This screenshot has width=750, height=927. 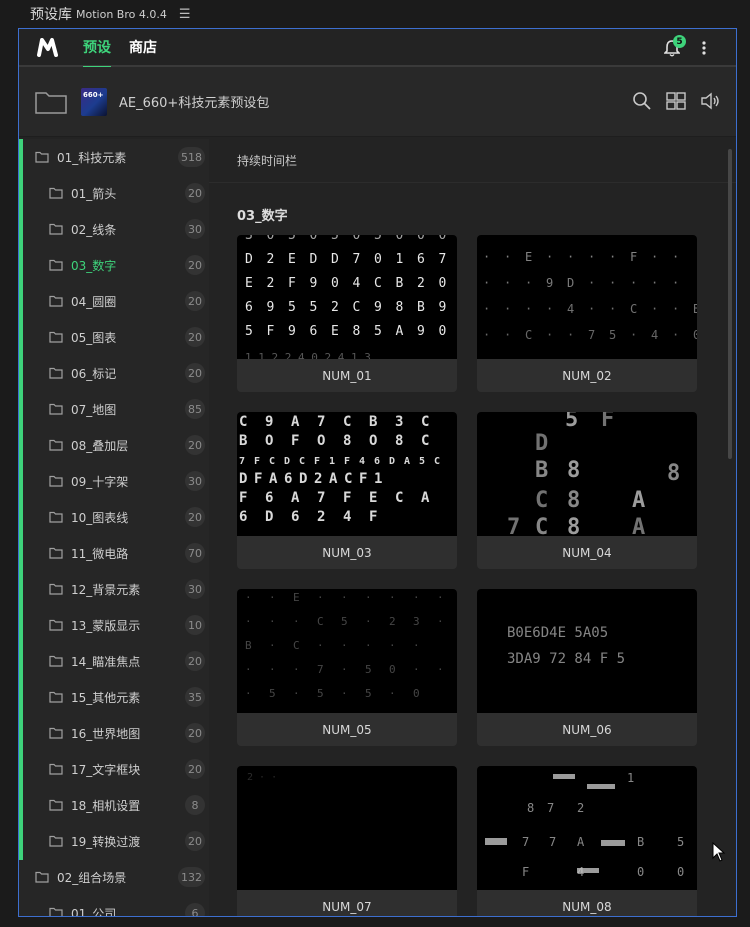 I want to click on count-badge: 6, so click(x=195, y=909).